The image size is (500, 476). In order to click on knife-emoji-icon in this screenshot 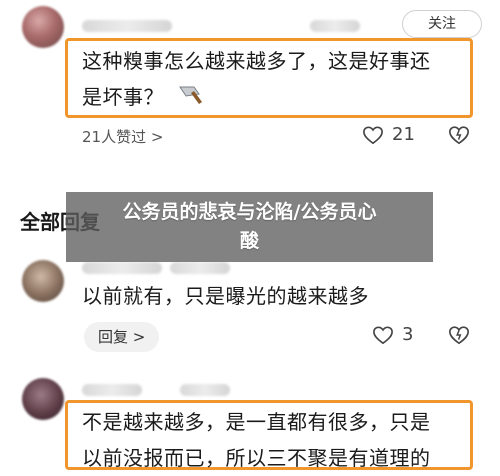, I will do `click(191, 99)`.